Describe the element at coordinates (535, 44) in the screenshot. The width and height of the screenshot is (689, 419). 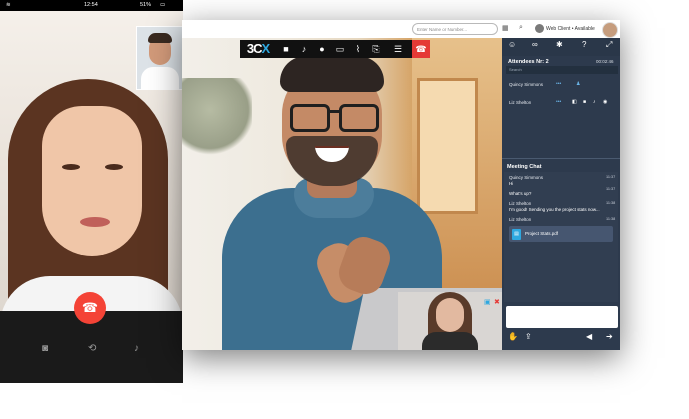
I see `link-icon: ∞` at that location.